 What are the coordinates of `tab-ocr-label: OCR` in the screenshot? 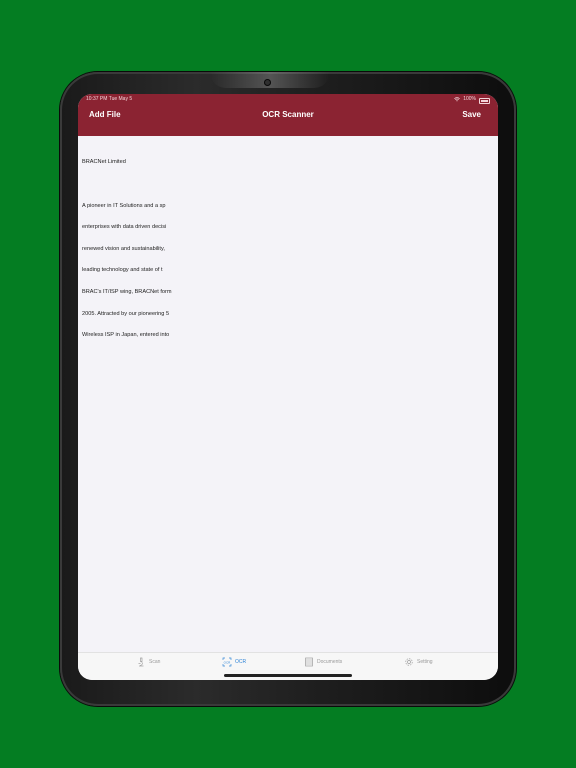 It's located at (241, 662).